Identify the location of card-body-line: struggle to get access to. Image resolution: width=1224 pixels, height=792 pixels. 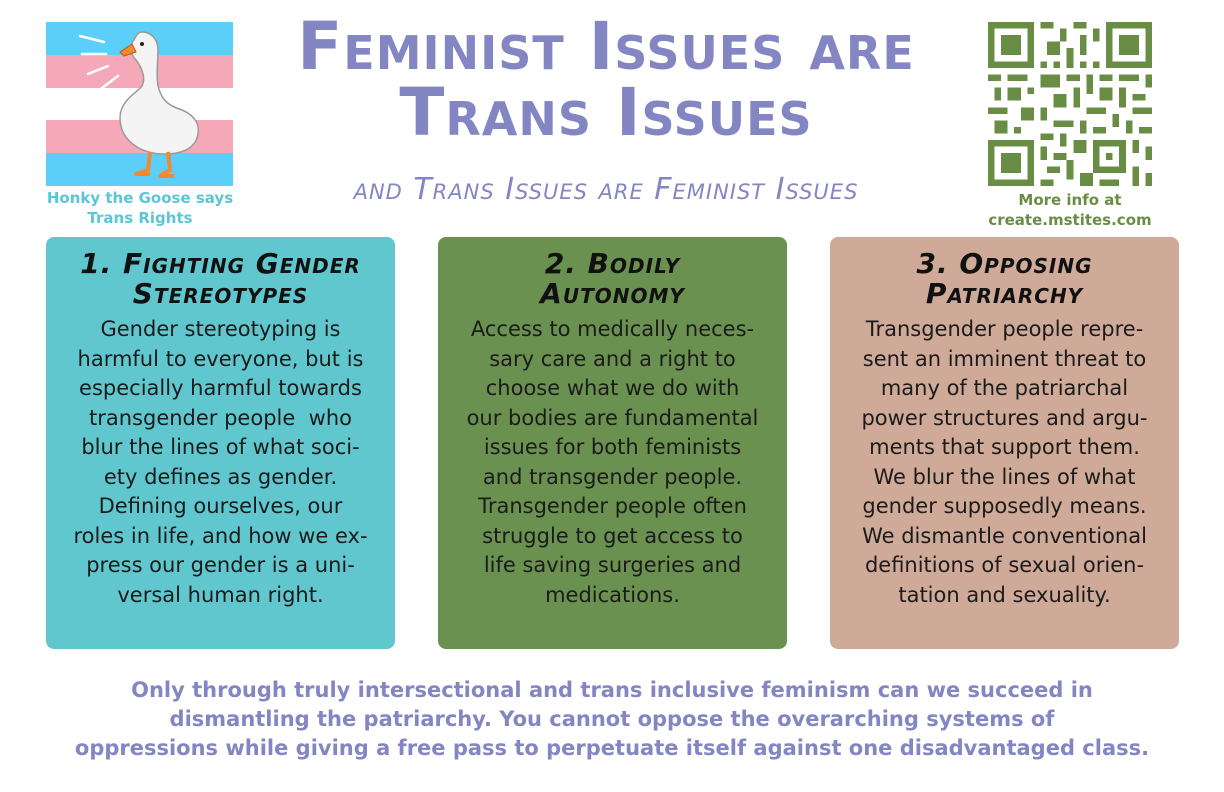
(612, 535).